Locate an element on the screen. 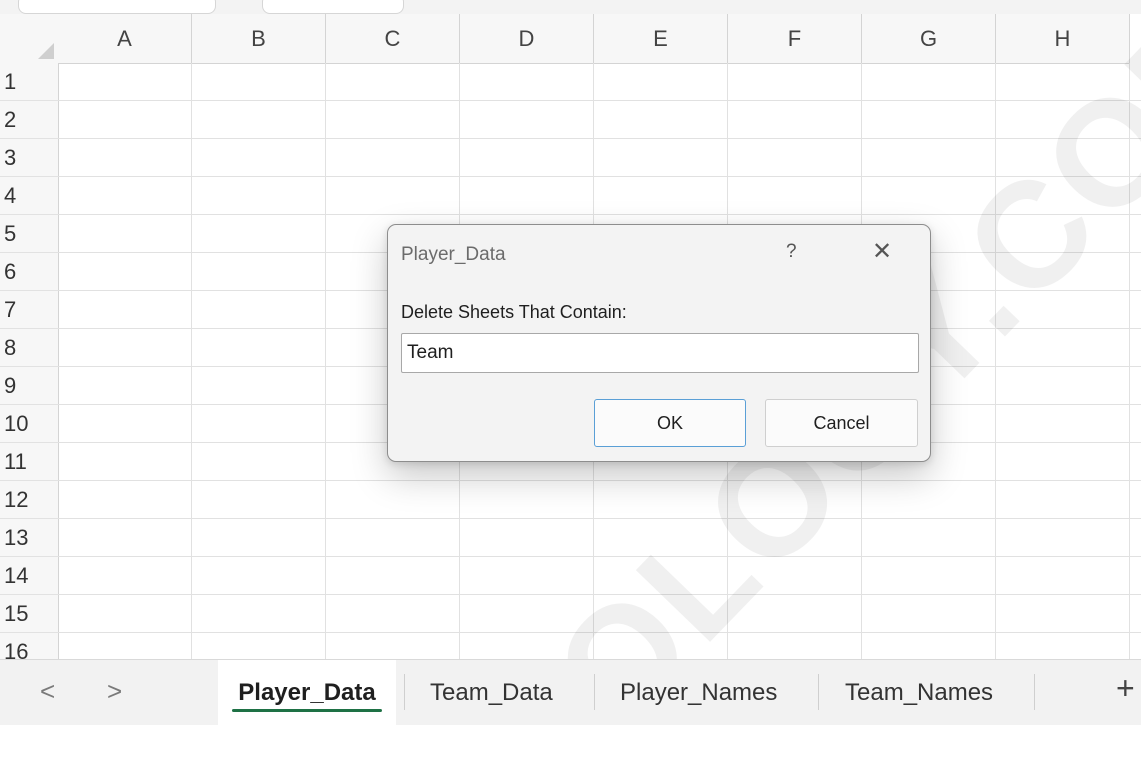 This screenshot has height=760, width=1141. help-icon: ? is located at coordinates (791, 252).